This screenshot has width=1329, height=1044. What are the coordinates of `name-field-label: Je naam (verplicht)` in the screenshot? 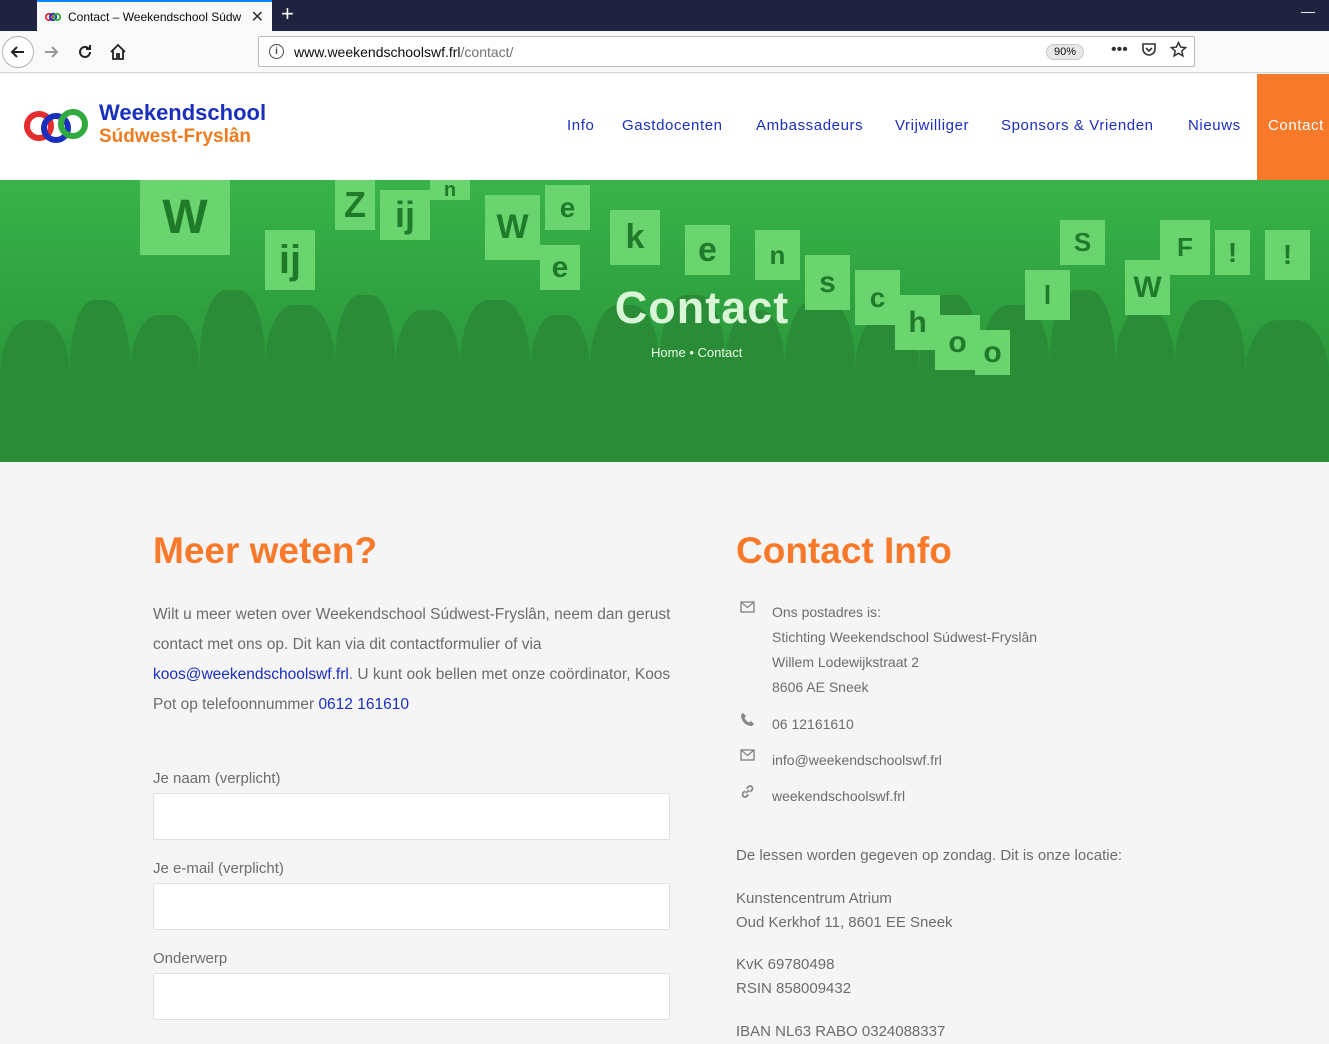 It's located at (217, 778).